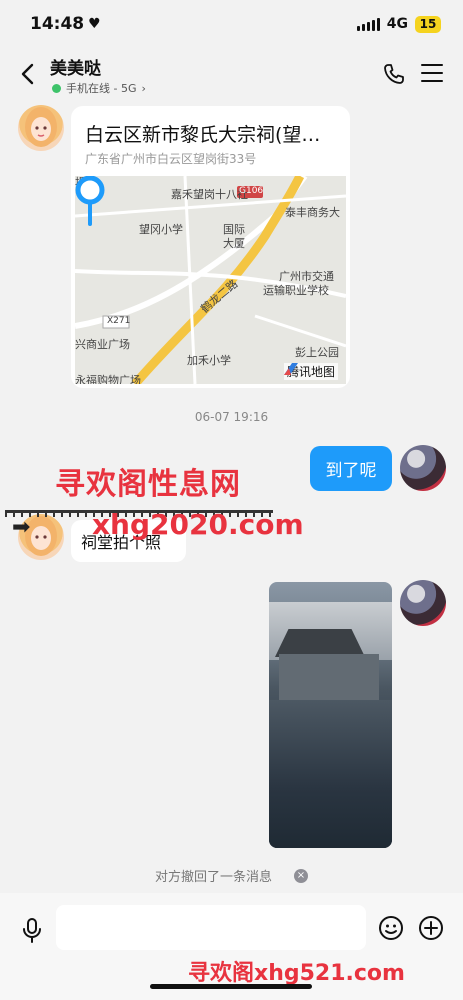  I want to click on map-label-x271: X271, so click(119, 321).